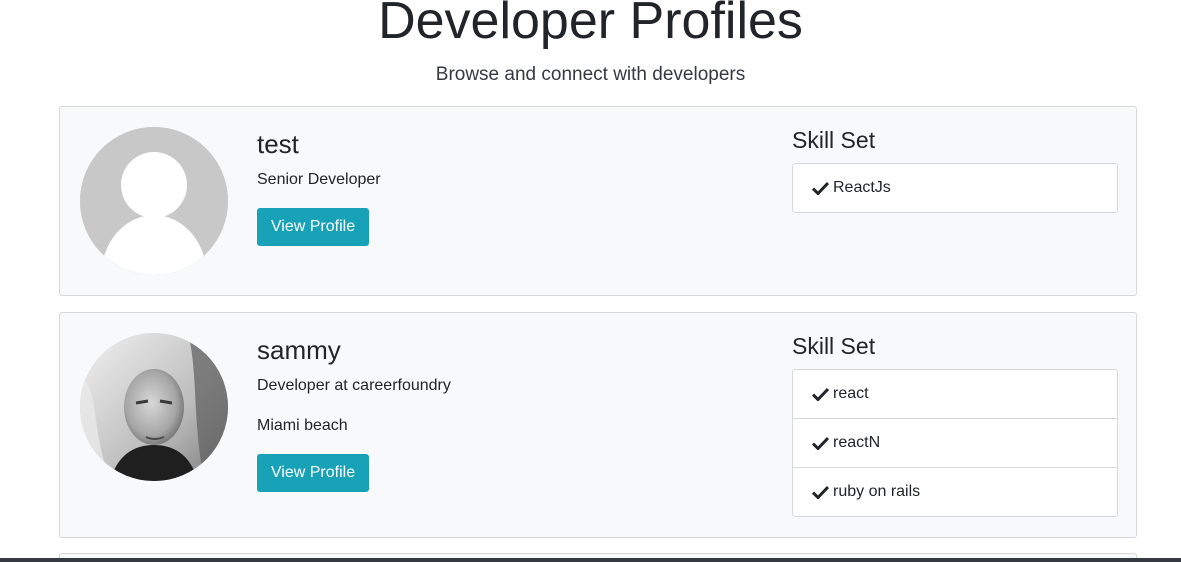 This screenshot has width=1181, height=562. I want to click on page-title: Developer Profiles, so click(590, 25).